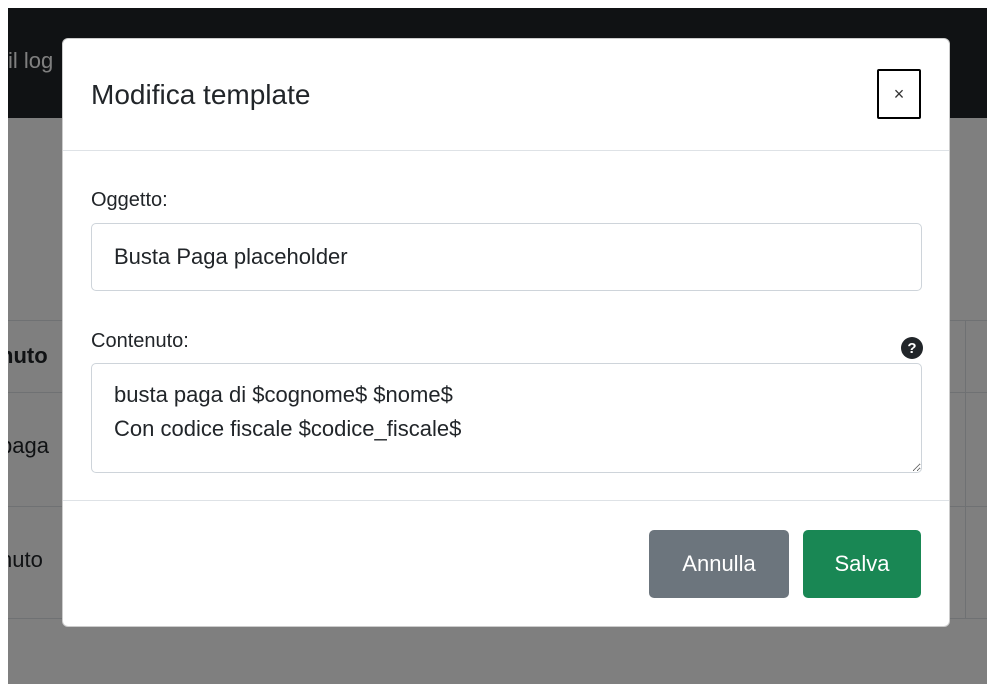 The height and width of the screenshot is (684, 987). I want to click on close-icon: ×, so click(899, 93).